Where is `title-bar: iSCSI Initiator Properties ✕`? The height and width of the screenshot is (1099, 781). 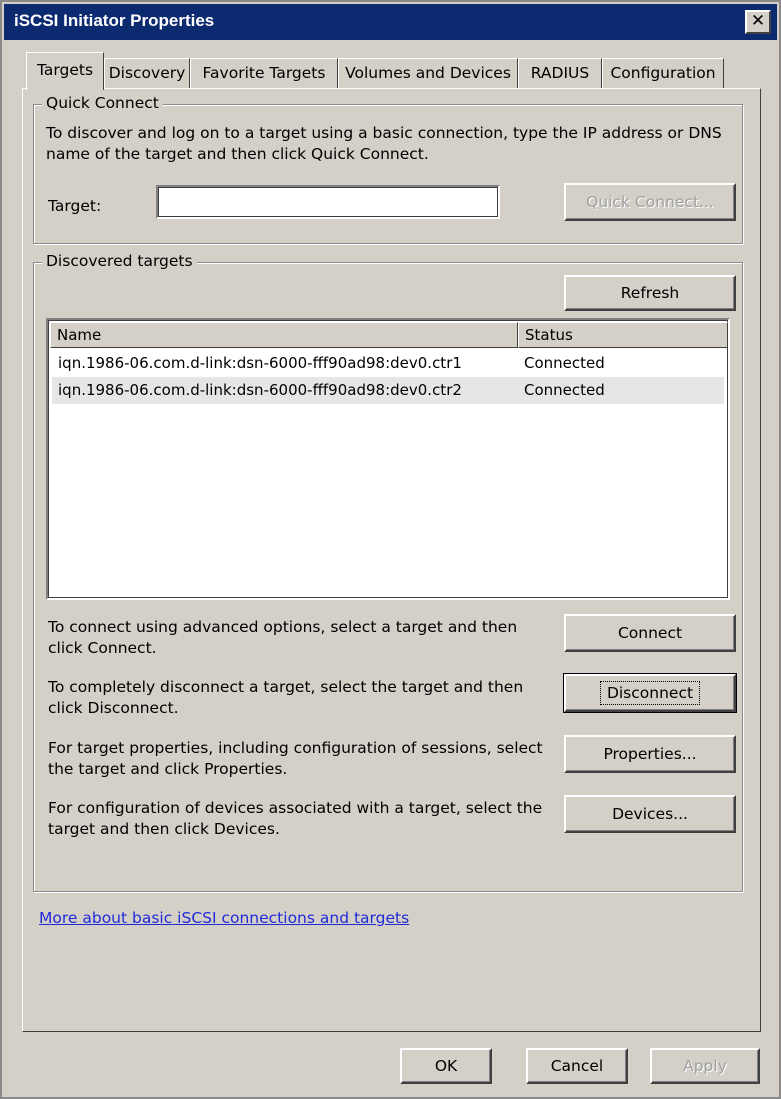 title-bar: iSCSI Initiator Properties ✕ is located at coordinates (390, 22).